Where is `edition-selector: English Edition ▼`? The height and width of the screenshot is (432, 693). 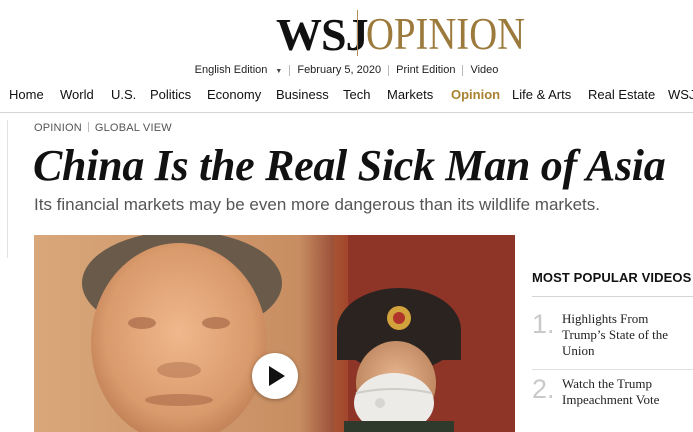 edition-selector: English Edition ▼ is located at coordinates (239, 70).